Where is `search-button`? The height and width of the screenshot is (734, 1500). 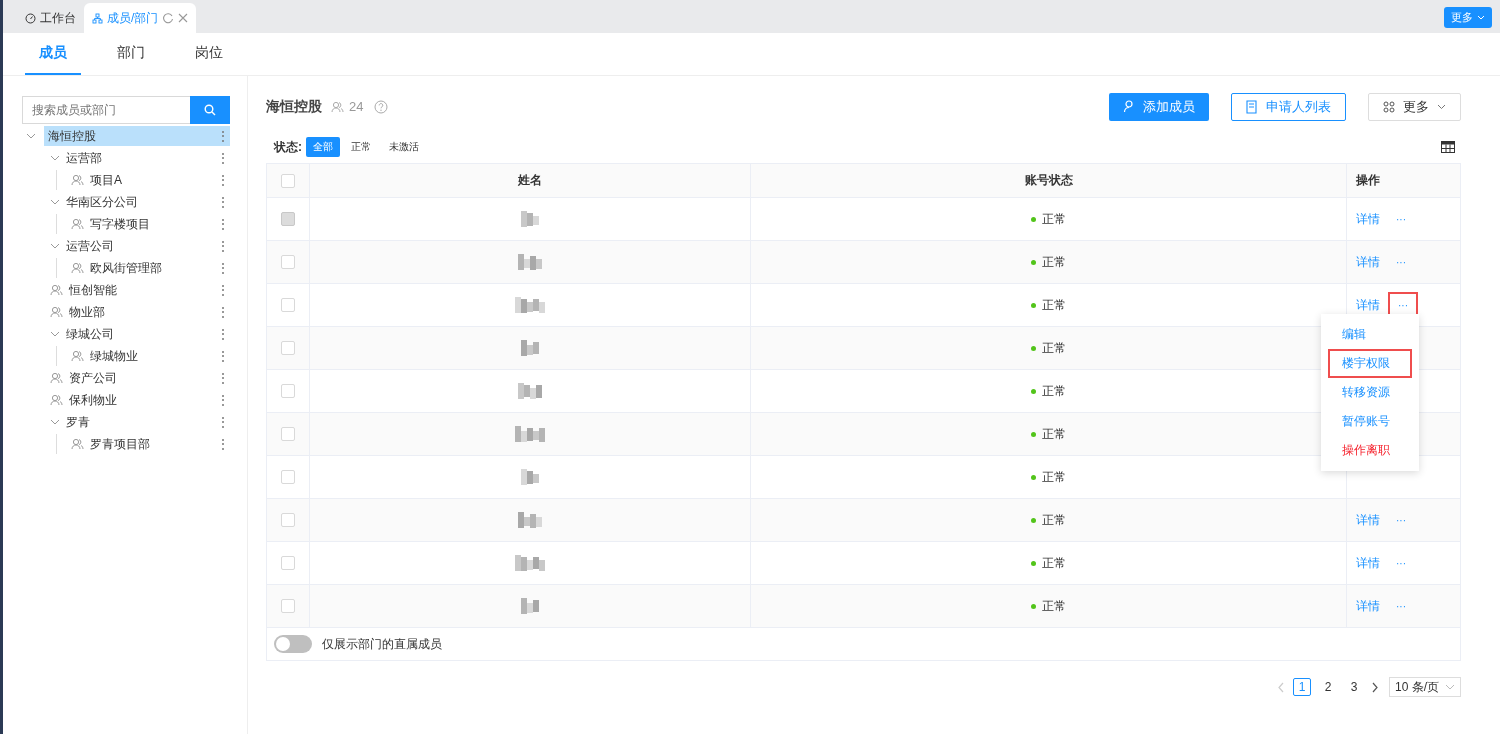
search-button is located at coordinates (210, 110).